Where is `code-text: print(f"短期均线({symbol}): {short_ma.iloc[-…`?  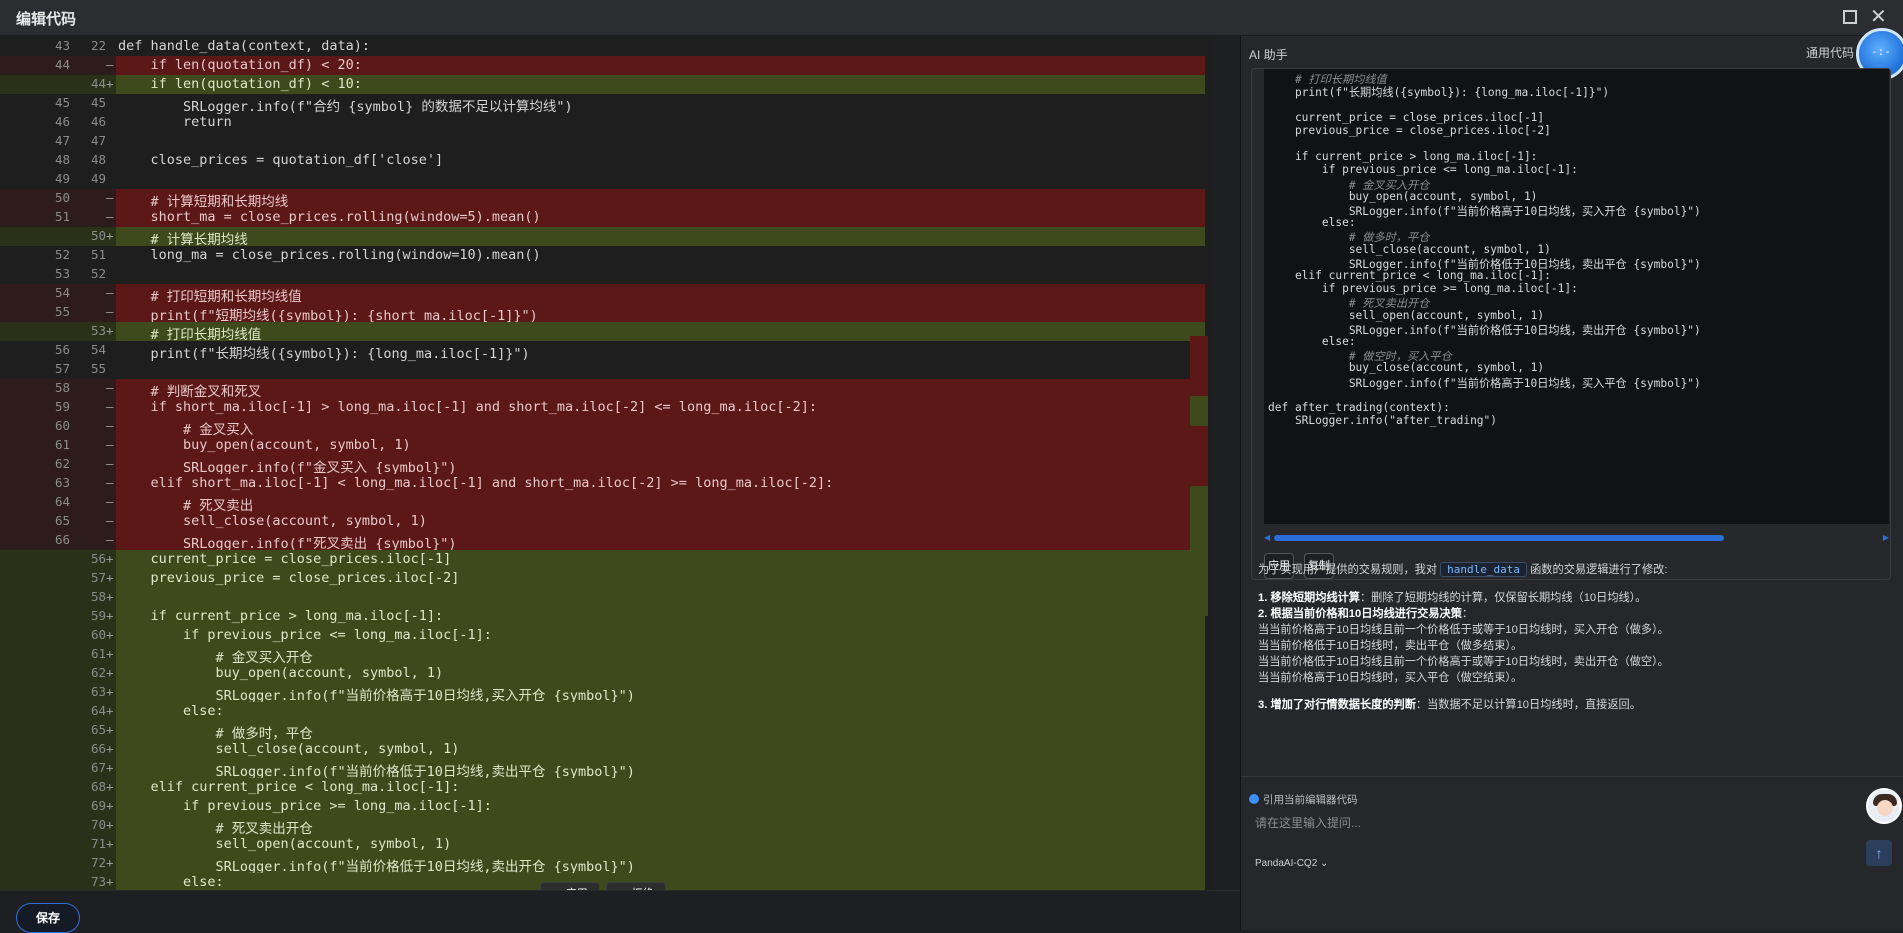
code-text: print(f"短期均线({symbol}): {short_ma.iloc[-… is located at coordinates (328, 316).